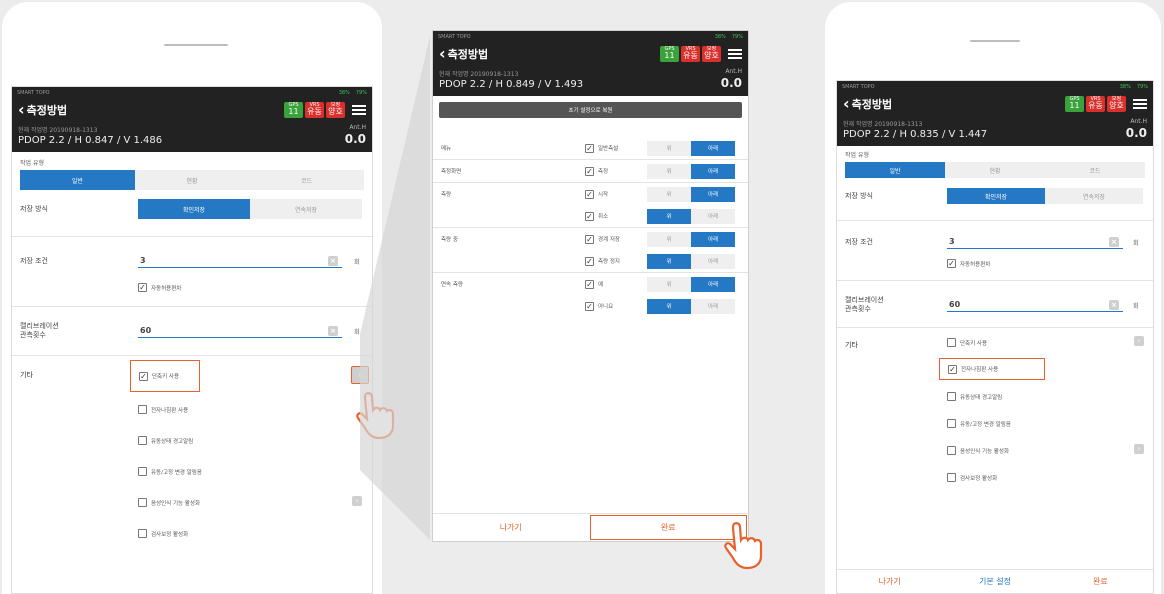 This screenshot has height=594, width=1164. I want to click on etc-item-compass: ✓ 전자나침판 사용, so click(992, 369).